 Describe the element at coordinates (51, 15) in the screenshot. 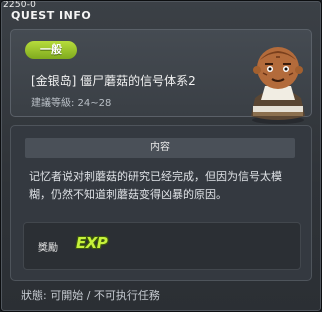

I see `window-title: QUEST INFO` at that location.